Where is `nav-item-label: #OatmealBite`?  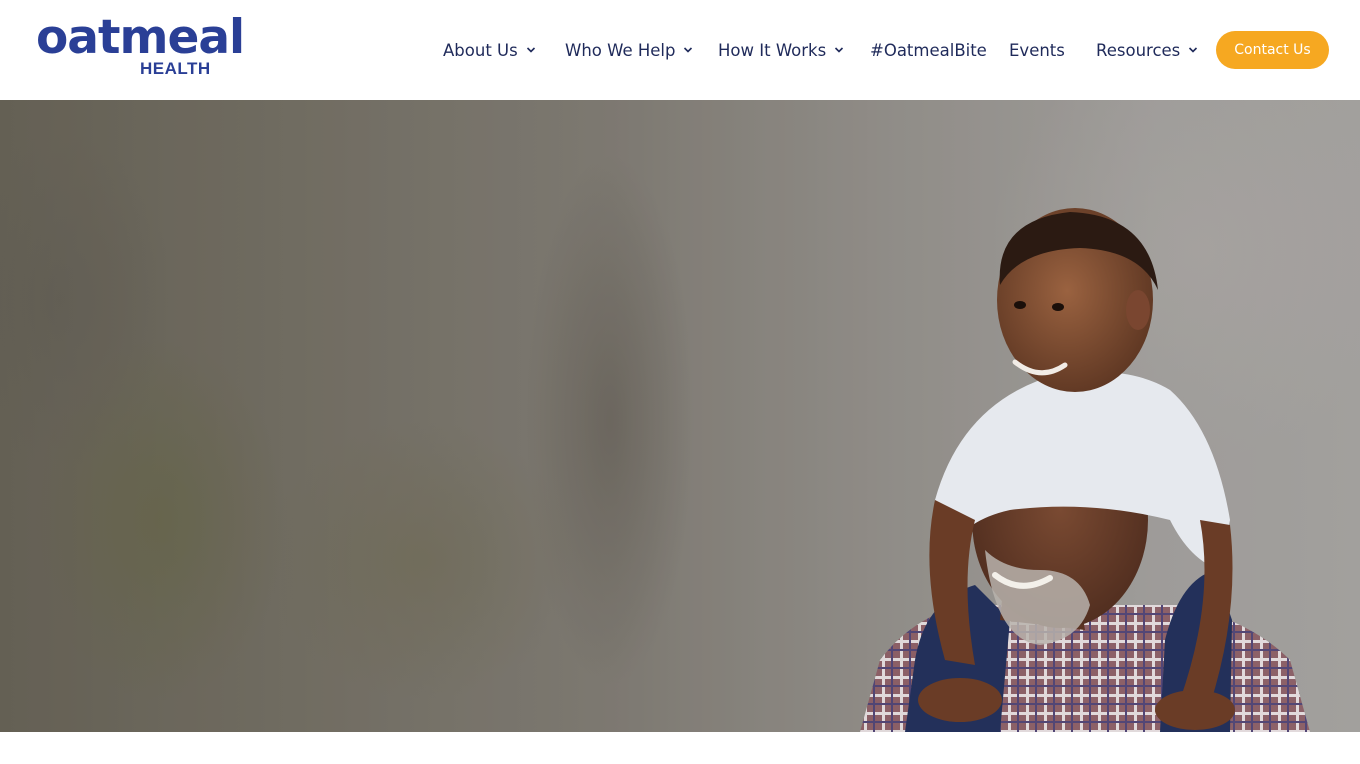 nav-item-label: #OatmealBite is located at coordinates (928, 50).